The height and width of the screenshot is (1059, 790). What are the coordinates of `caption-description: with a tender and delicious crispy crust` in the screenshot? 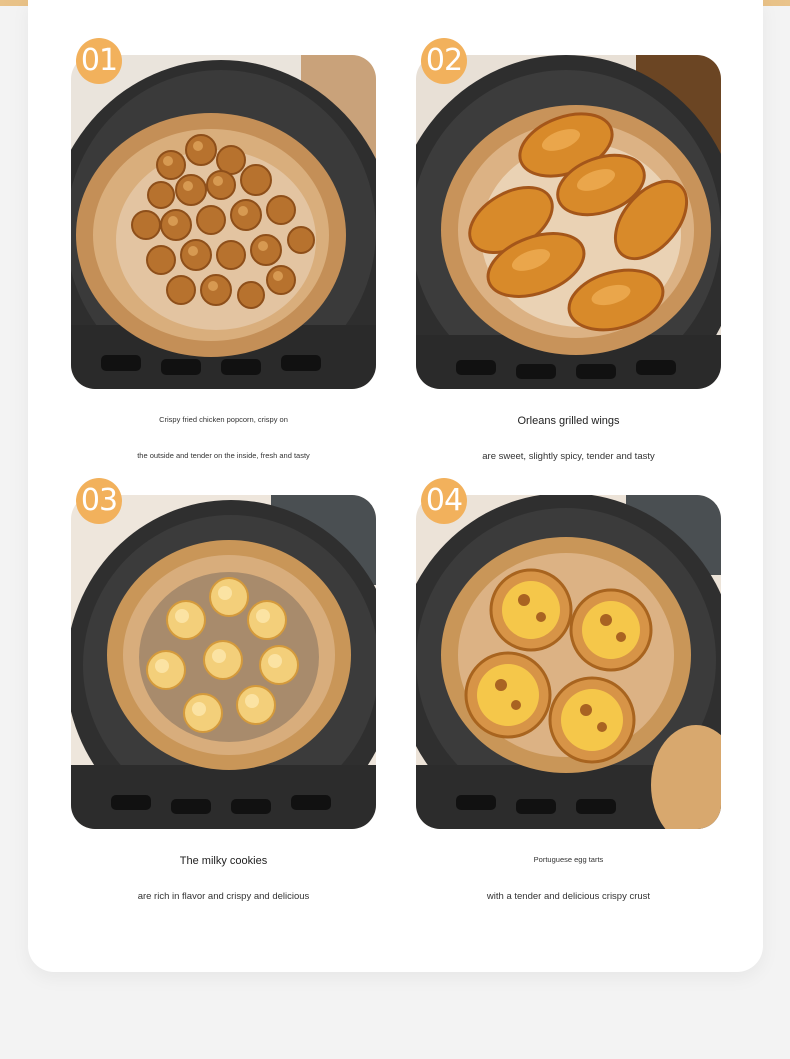 It's located at (568, 896).